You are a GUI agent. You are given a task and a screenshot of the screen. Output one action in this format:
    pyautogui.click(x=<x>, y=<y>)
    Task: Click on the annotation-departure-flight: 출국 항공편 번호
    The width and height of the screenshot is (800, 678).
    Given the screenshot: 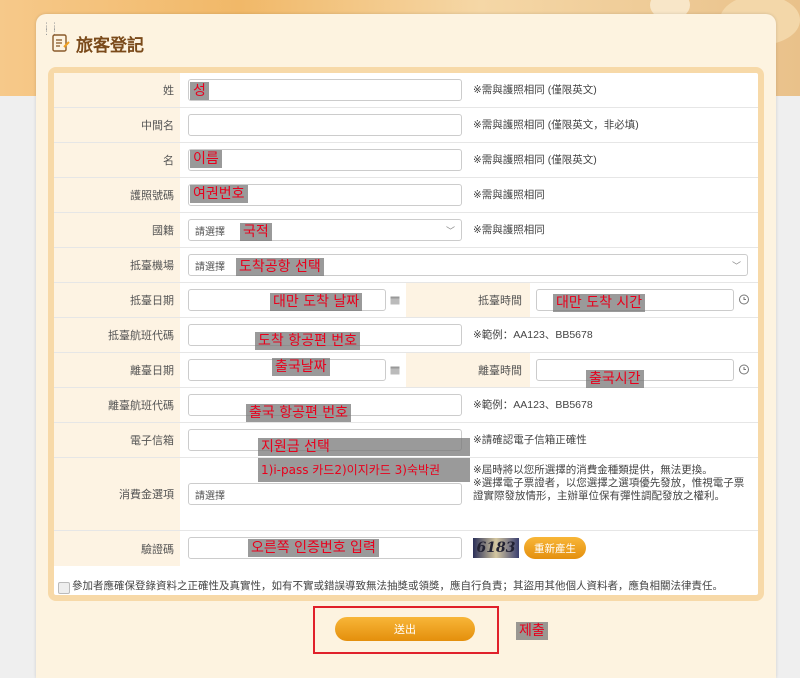 What is the action you would take?
    pyautogui.click(x=299, y=413)
    